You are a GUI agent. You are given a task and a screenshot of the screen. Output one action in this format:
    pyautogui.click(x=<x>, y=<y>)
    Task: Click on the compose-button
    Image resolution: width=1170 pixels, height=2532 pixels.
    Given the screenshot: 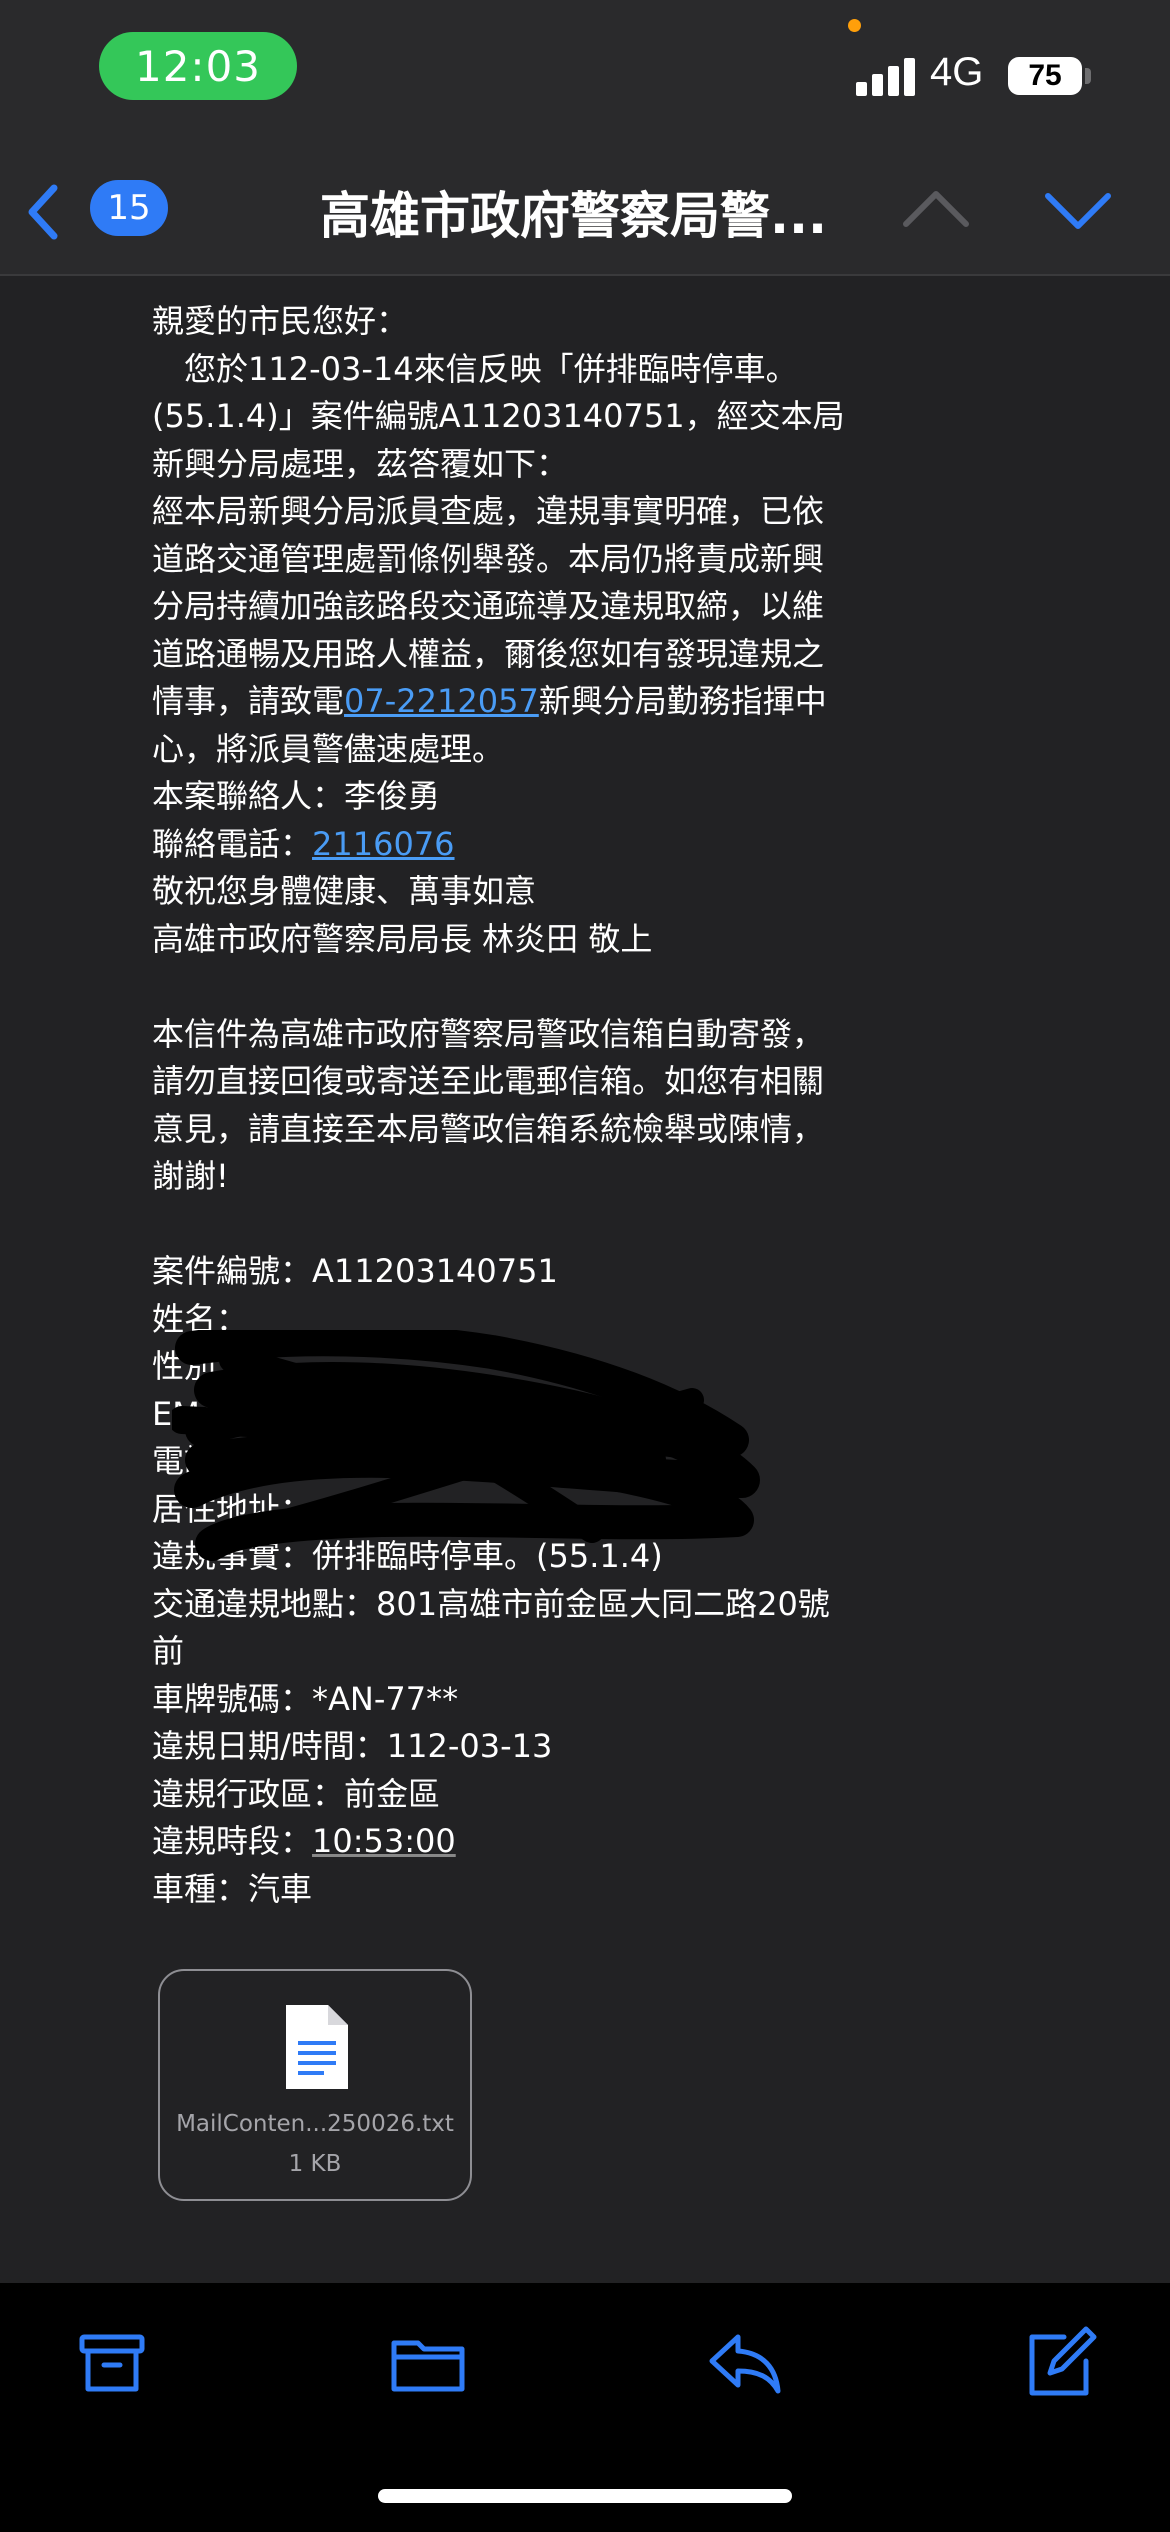 What is the action you would take?
    pyautogui.click(x=1060, y=2363)
    